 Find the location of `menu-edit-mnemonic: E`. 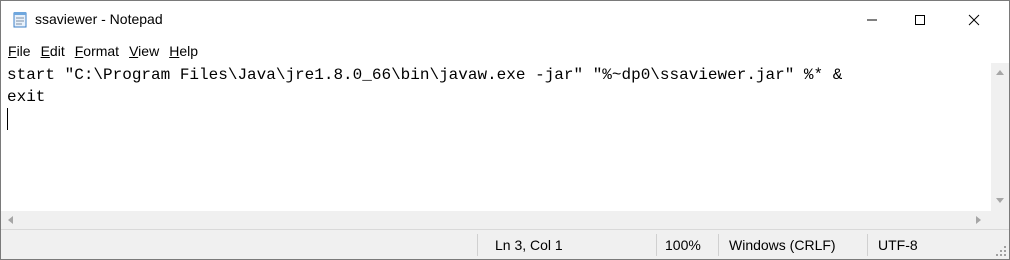

menu-edit-mnemonic: E is located at coordinates (45, 51).